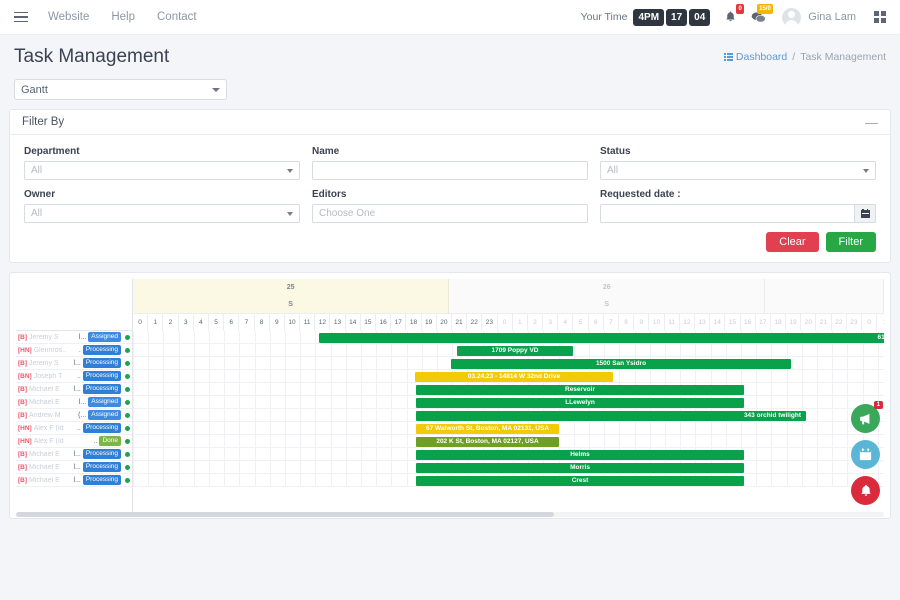  What do you see at coordinates (580, 467) in the screenshot?
I see `gantt-bar: Morris` at bounding box center [580, 467].